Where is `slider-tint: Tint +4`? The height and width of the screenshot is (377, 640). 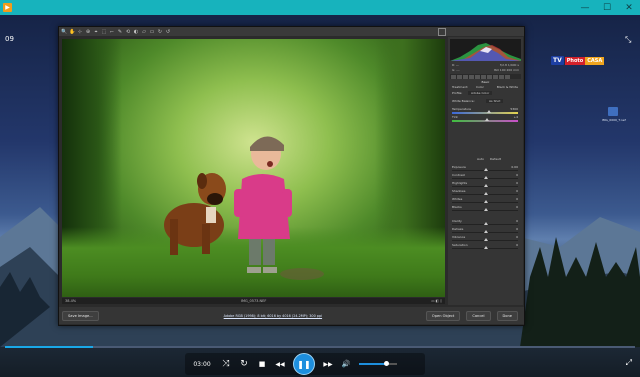 slider-tint: Tint +4 is located at coordinates (485, 119).